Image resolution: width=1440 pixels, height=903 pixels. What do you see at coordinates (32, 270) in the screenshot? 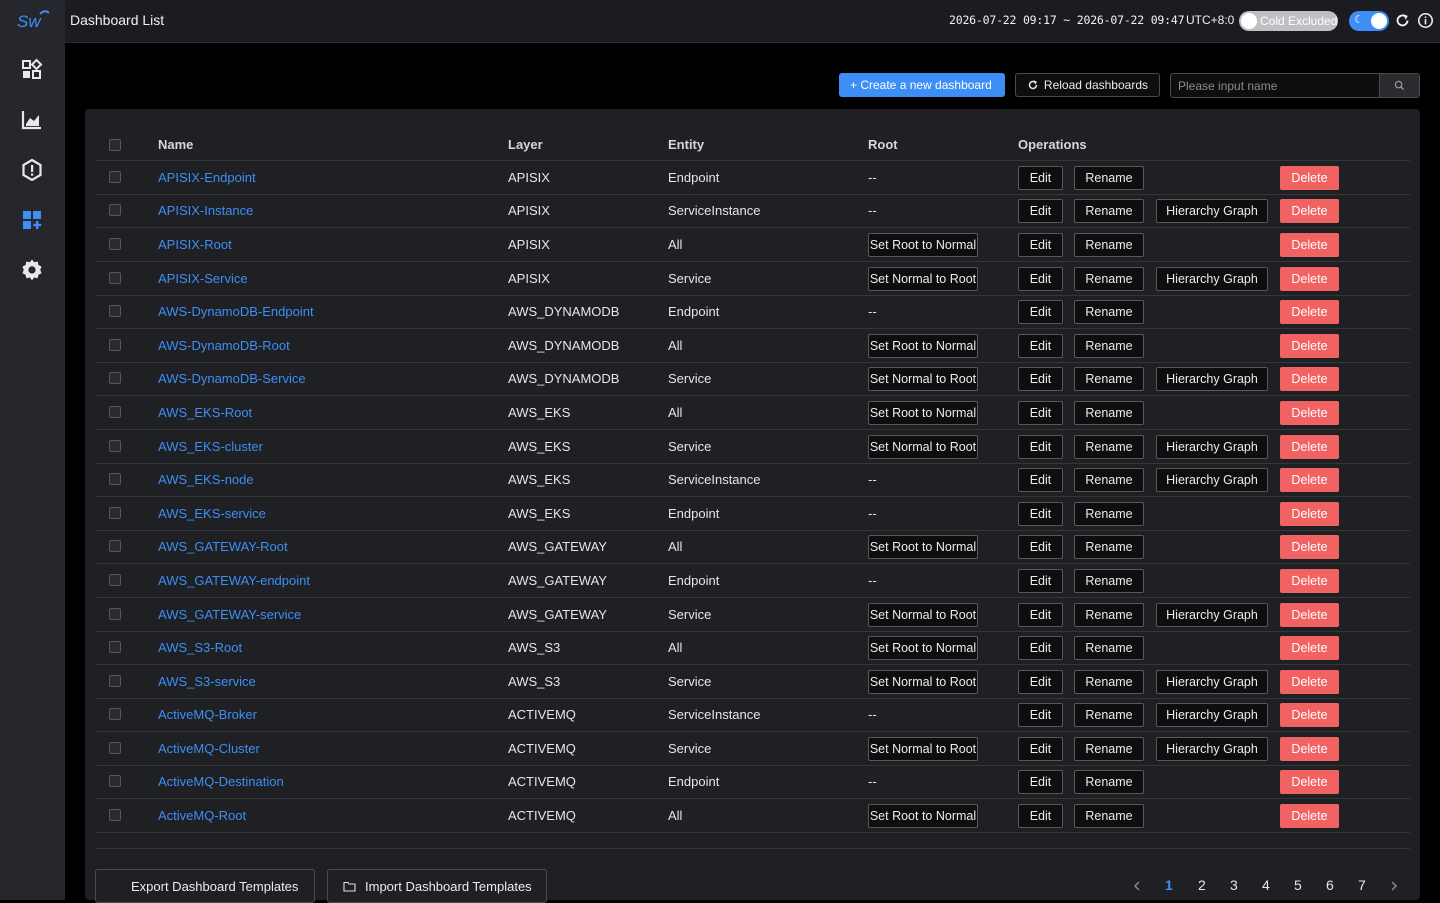
I see `gear-icon` at bounding box center [32, 270].